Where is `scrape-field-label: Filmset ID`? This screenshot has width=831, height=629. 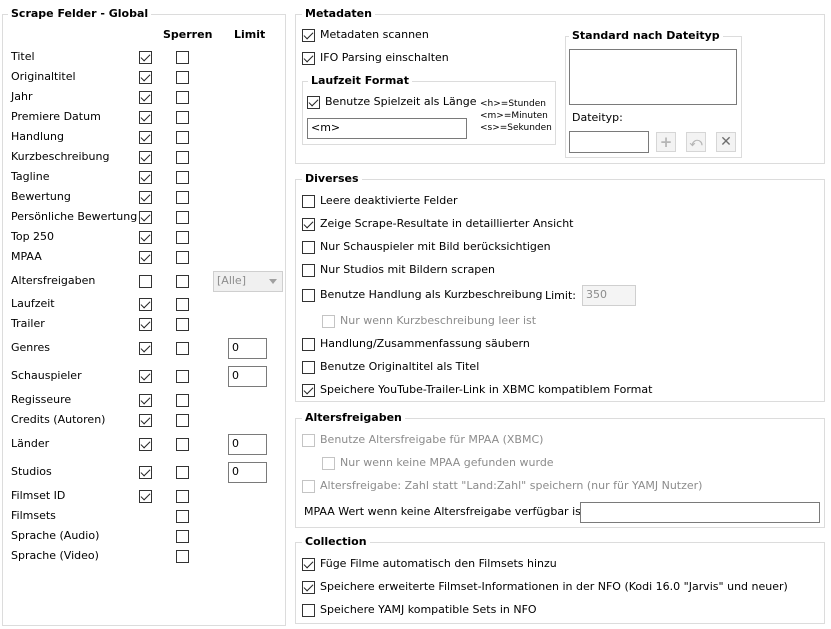 scrape-field-label: Filmset ID is located at coordinates (38, 495).